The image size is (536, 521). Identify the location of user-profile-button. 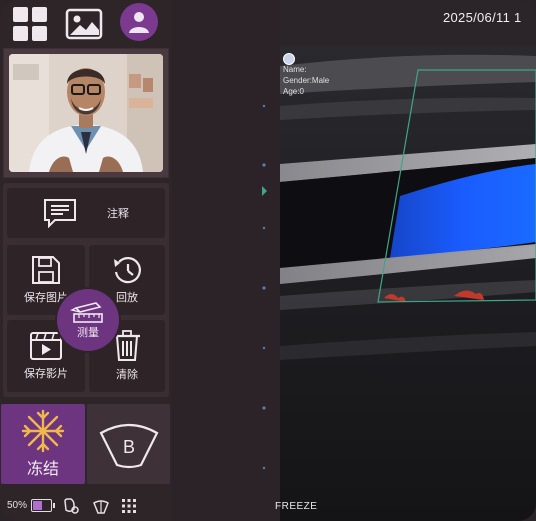
(139, 22).